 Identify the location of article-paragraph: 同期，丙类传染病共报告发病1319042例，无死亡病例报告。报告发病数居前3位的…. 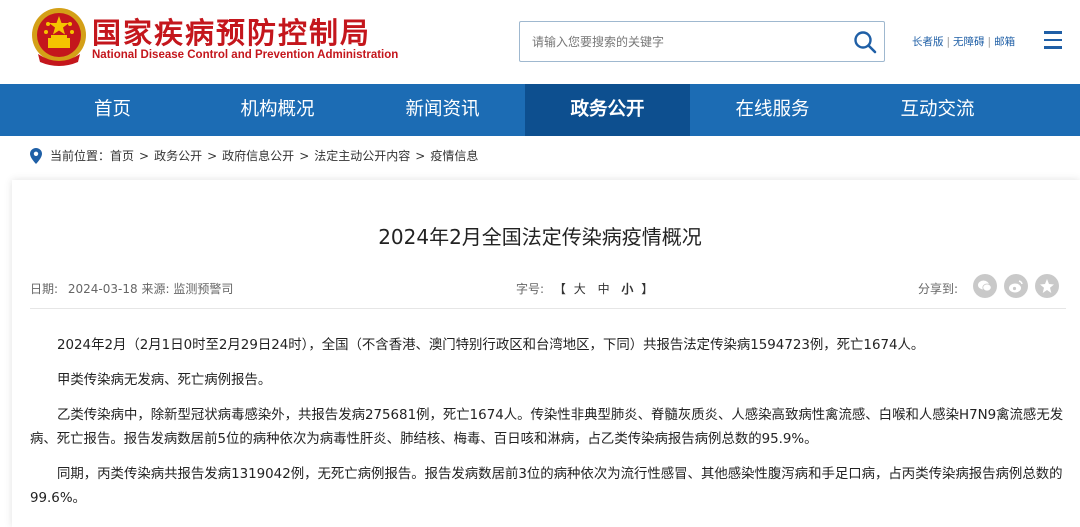
(546, 486).